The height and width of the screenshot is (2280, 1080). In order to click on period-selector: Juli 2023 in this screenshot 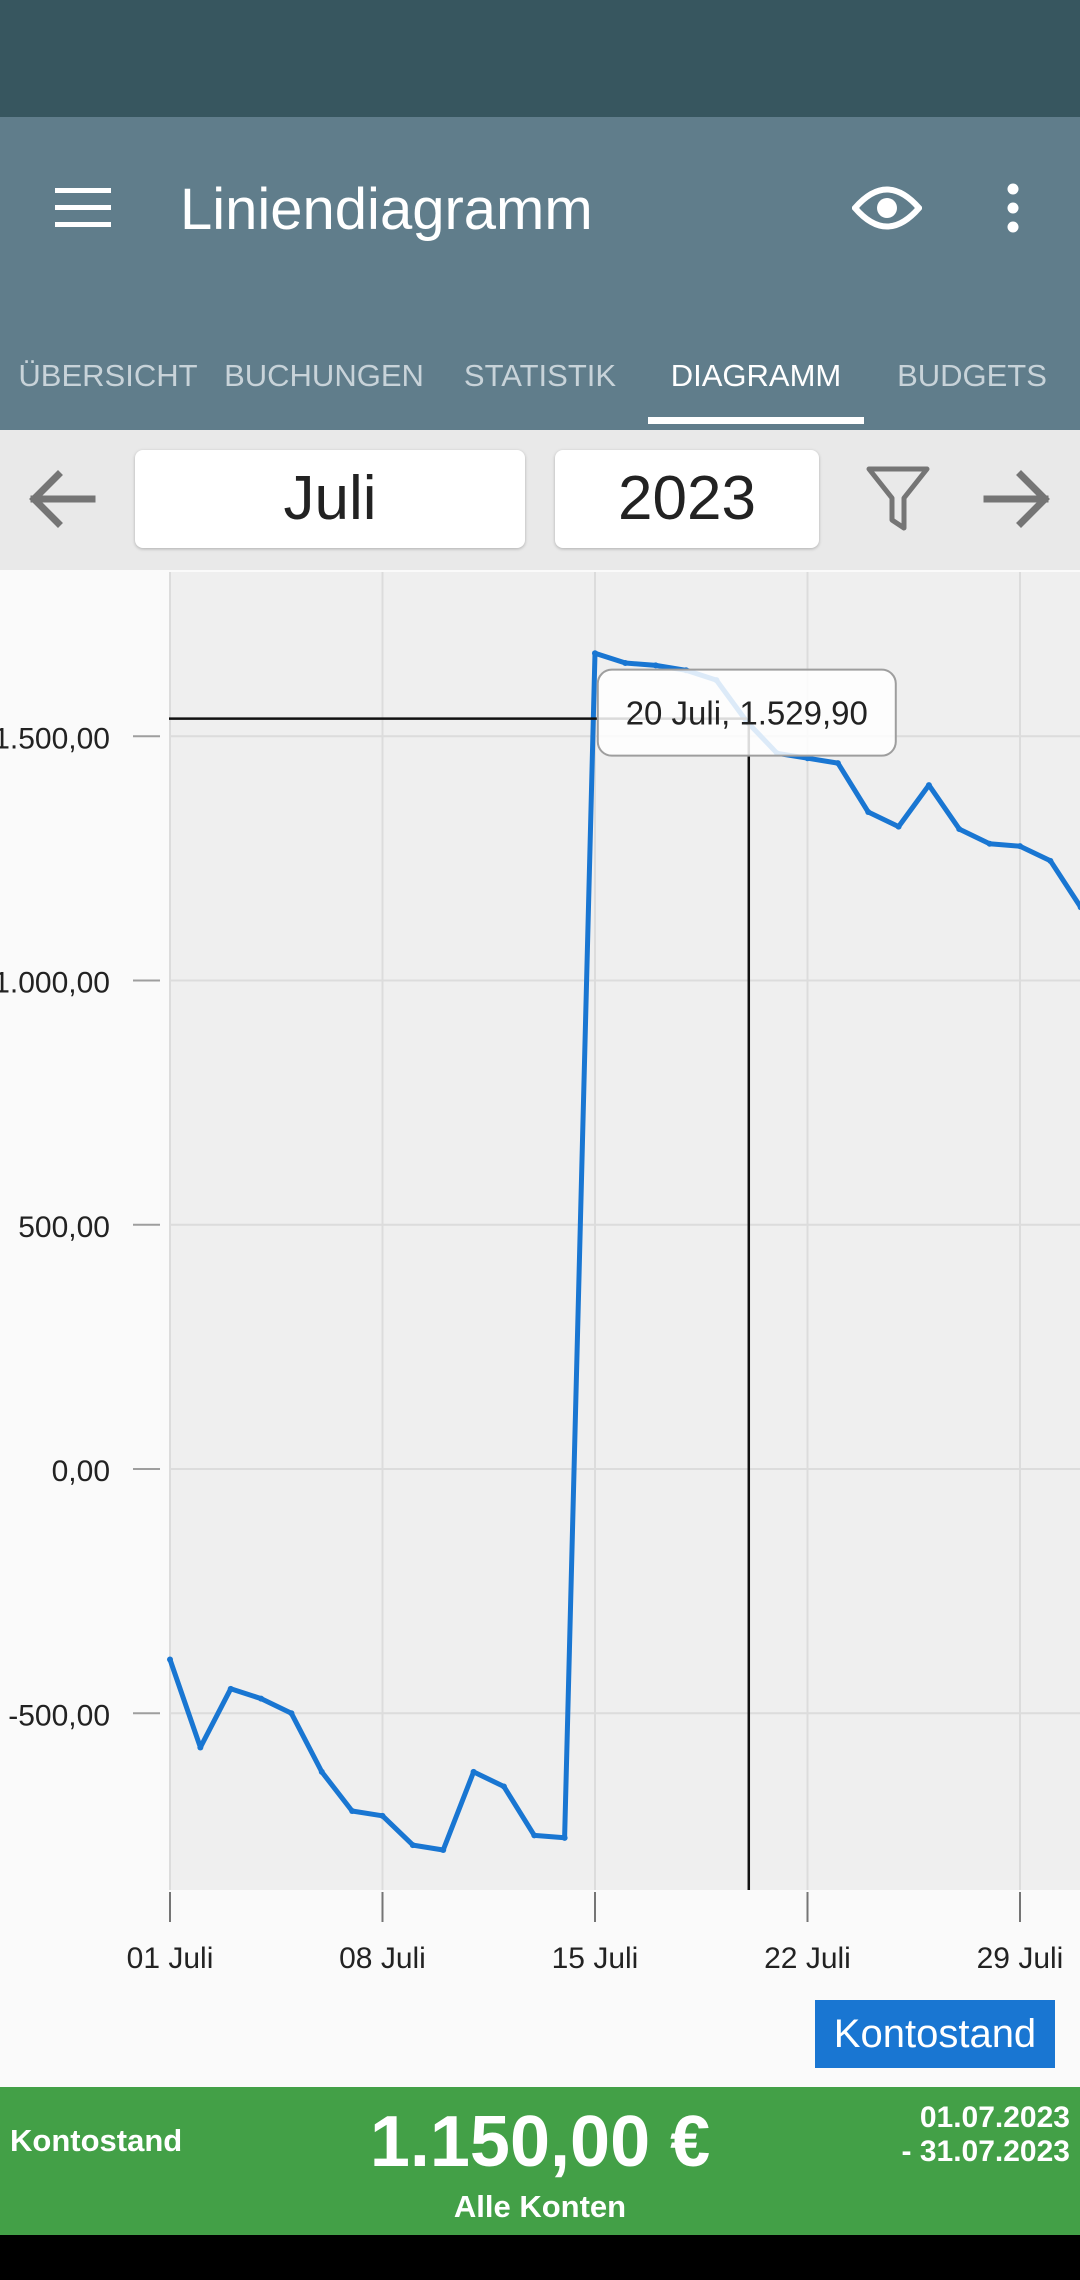, I will do `click(540, 500)`.